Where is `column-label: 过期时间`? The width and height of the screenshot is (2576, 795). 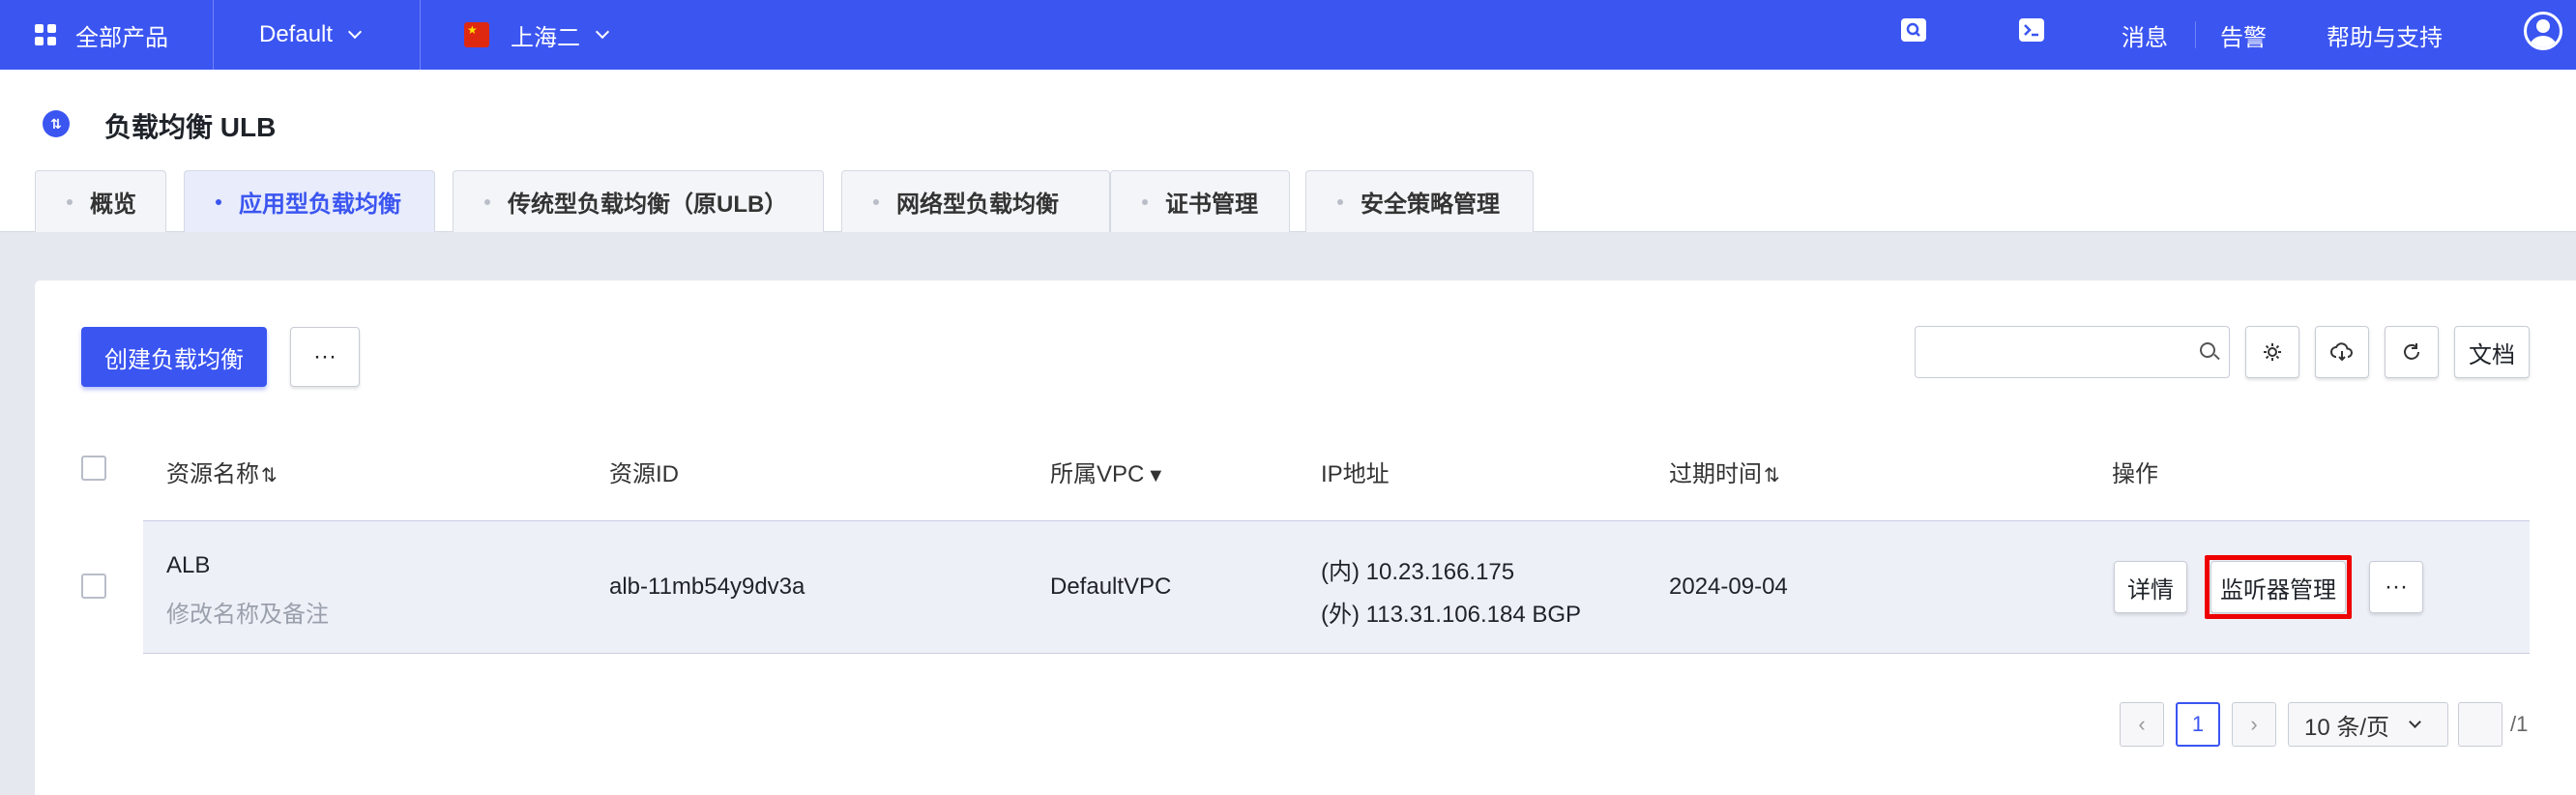
column-label: 过期时间 is located at coordinates (1715, 474).